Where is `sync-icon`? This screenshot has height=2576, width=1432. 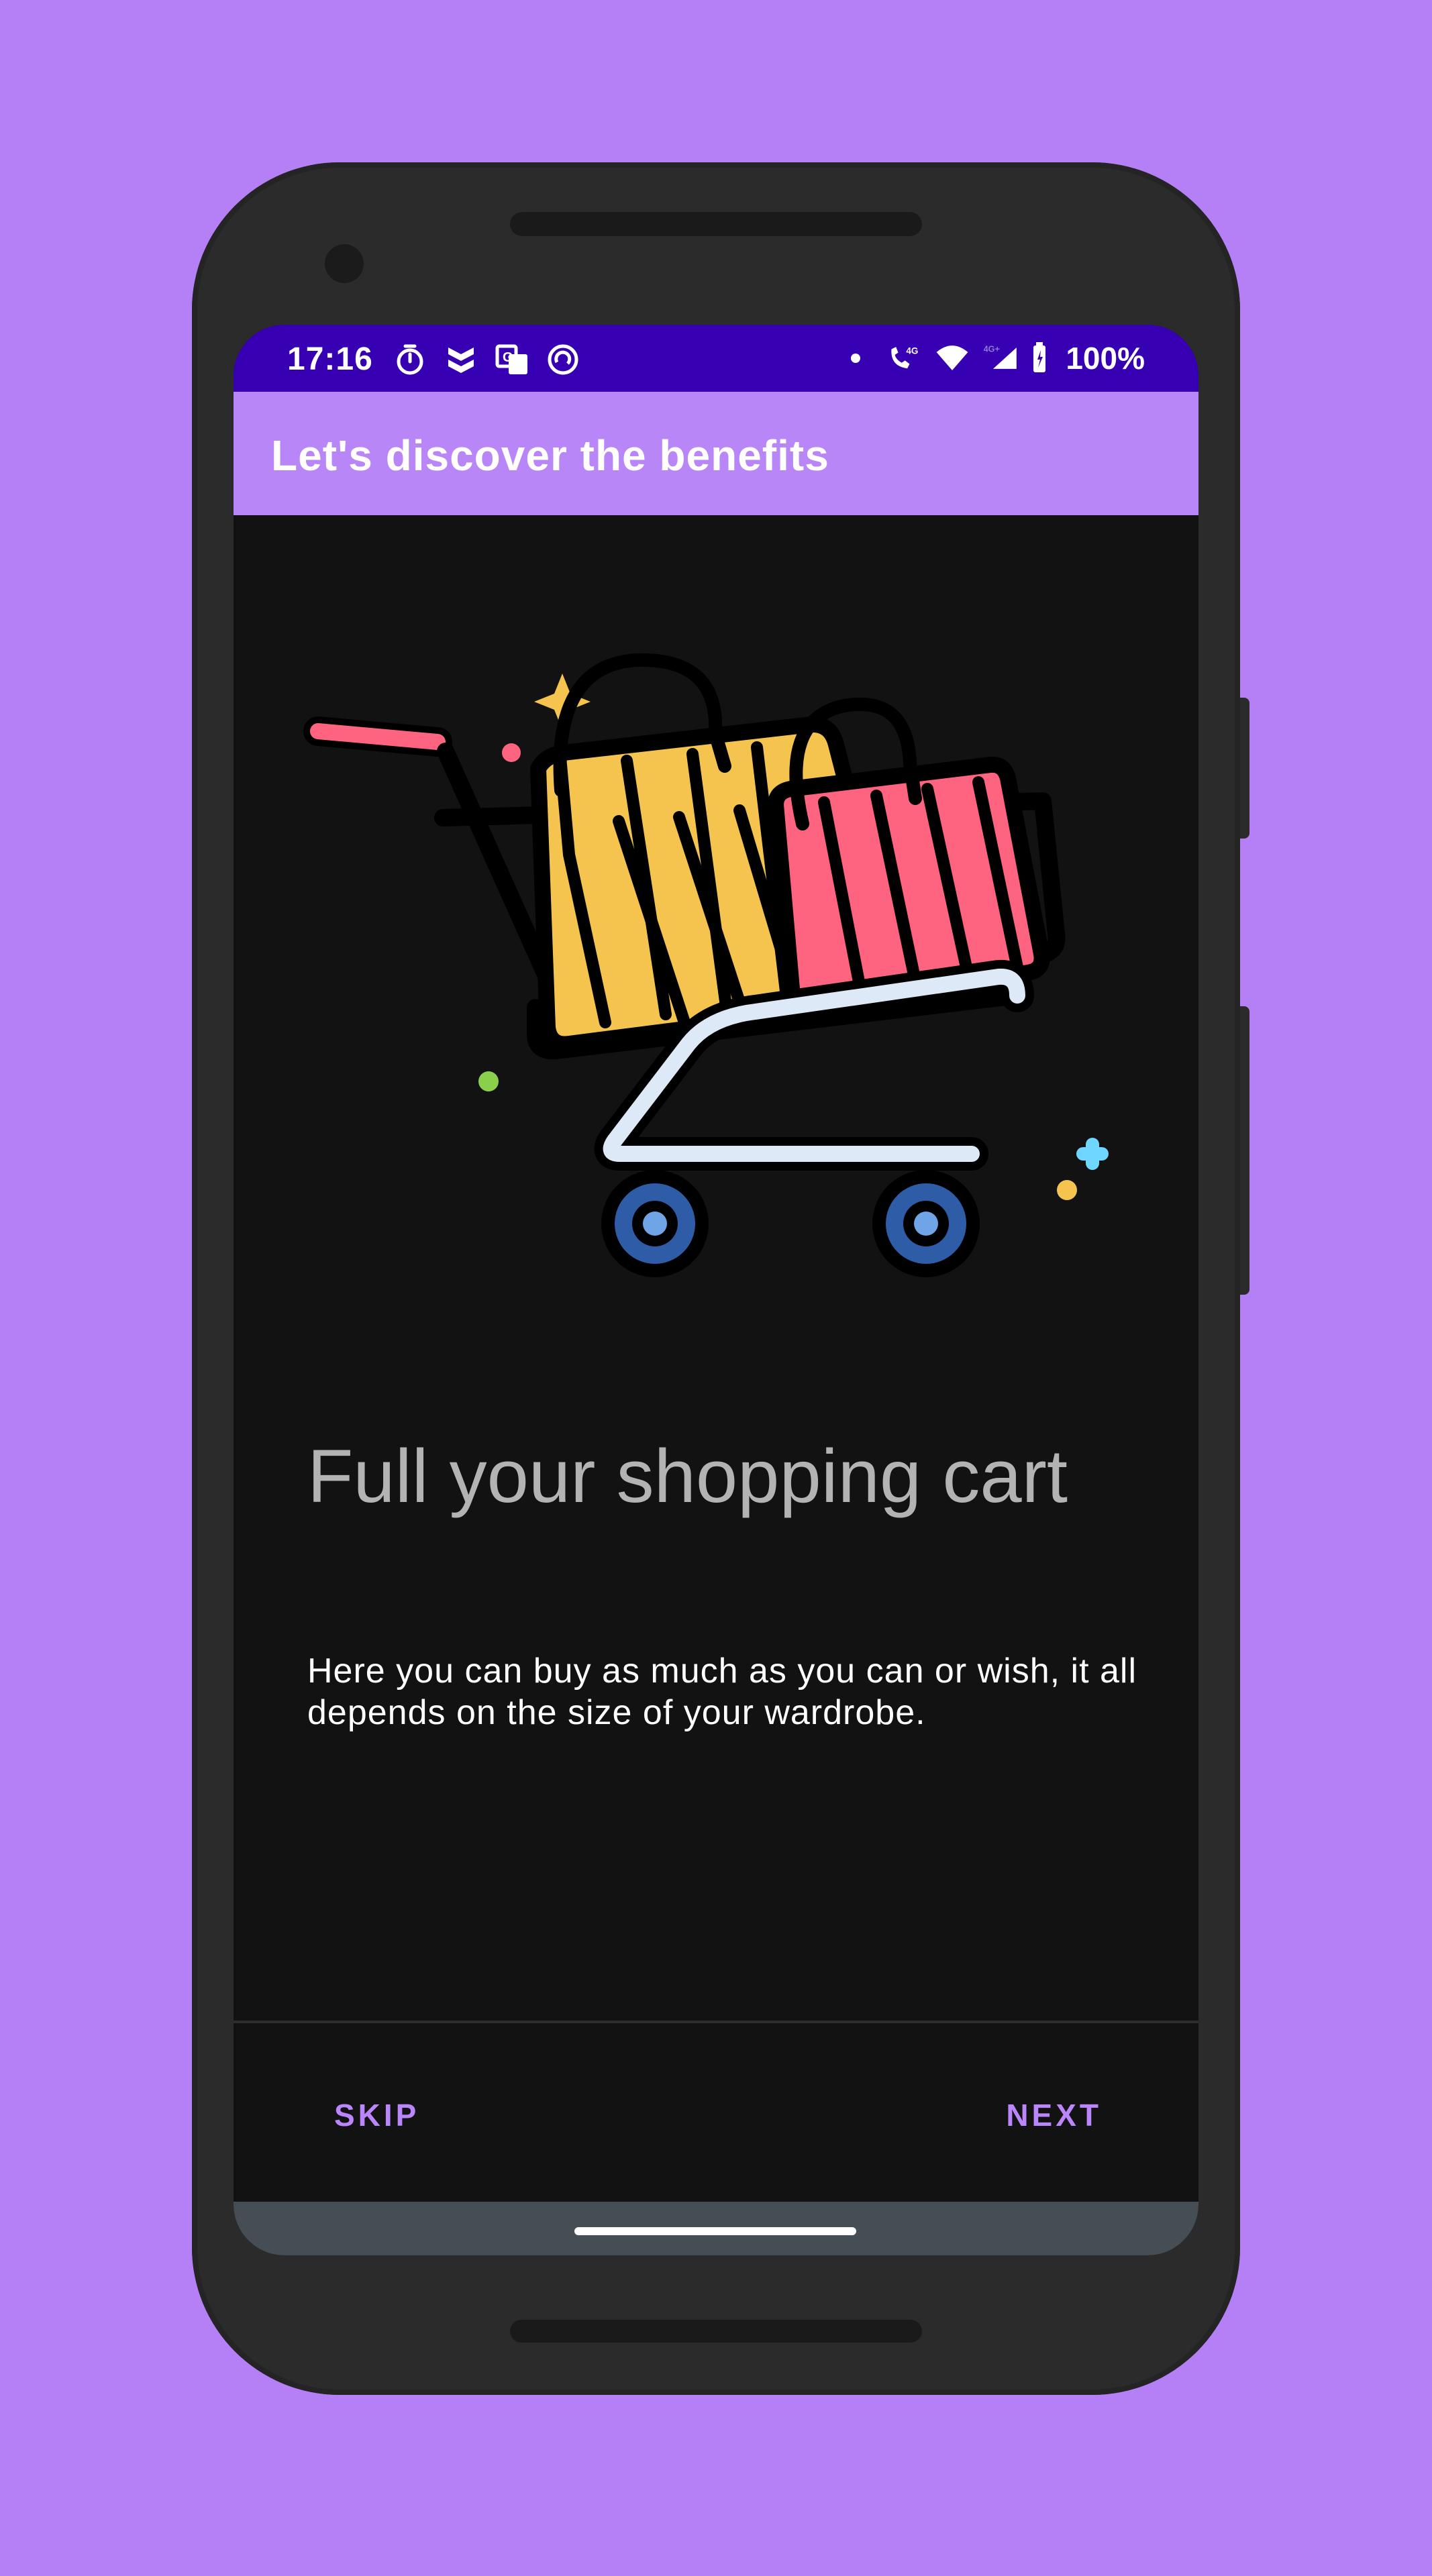 sync-icon is located at coordinates (563, 359).